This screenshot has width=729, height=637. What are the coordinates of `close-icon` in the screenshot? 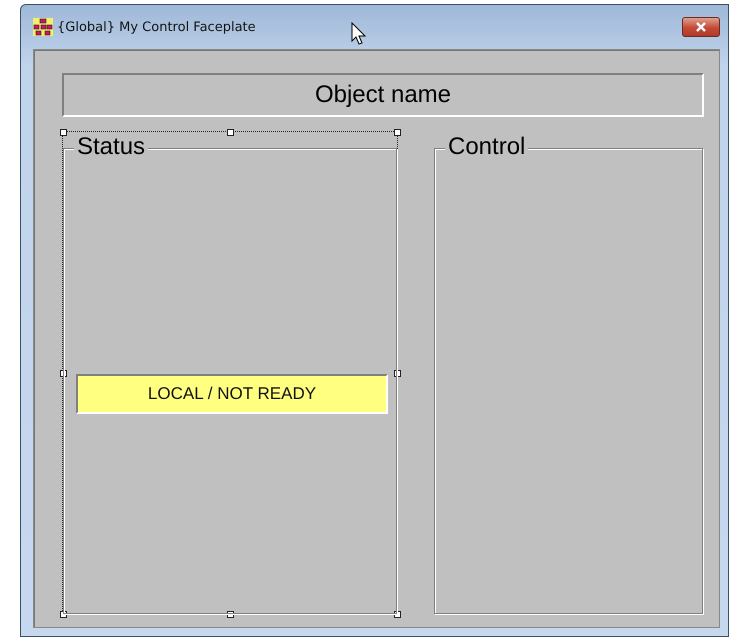 It's located at (701, 27).